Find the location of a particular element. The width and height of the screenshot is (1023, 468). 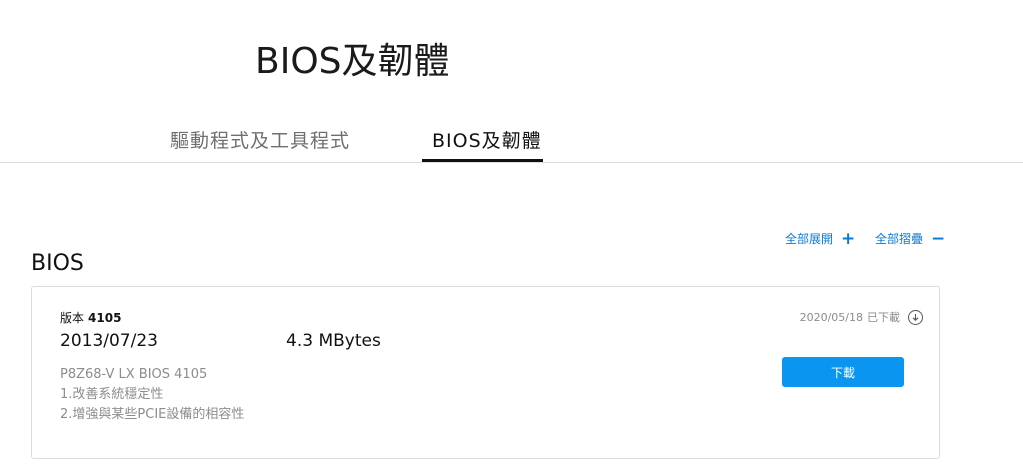

minus-icon: − is located at coordinates (938, 238).